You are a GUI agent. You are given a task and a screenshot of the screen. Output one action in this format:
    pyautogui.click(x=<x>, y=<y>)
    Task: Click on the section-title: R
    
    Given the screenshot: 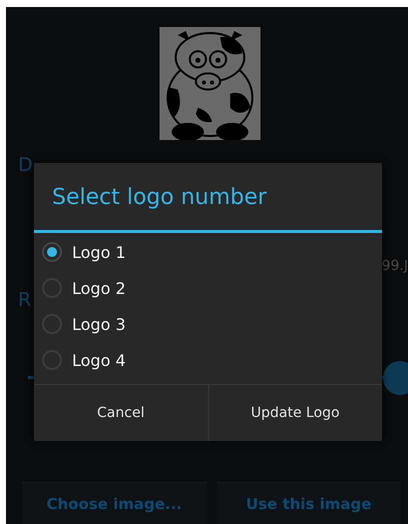 What is the action you would take?
    pyautogui.click(x=25, y=300)
    